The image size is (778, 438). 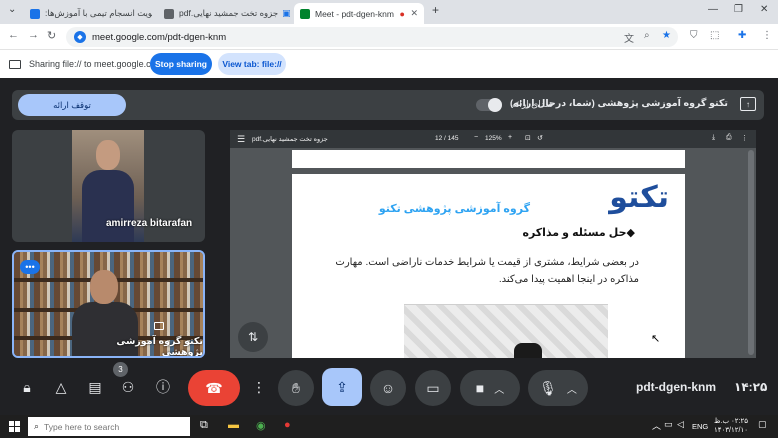 I want to click on input-language: ENG, so click(x=700, y=426).